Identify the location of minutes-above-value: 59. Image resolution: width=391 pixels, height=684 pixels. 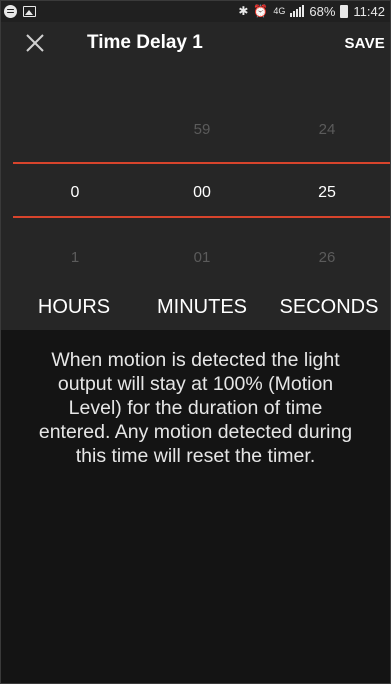
(202, 129).